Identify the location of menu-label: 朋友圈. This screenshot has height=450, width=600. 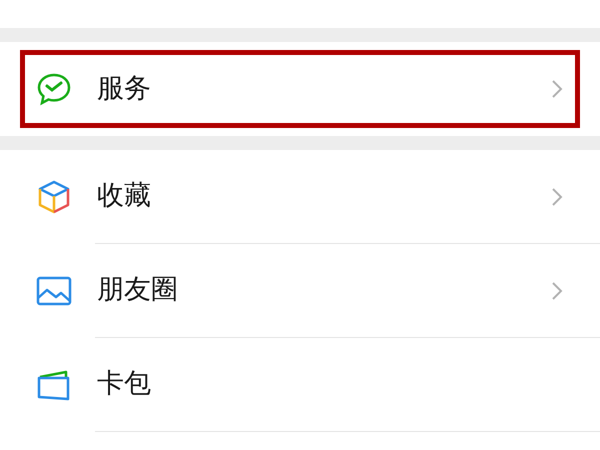
(137, 290).